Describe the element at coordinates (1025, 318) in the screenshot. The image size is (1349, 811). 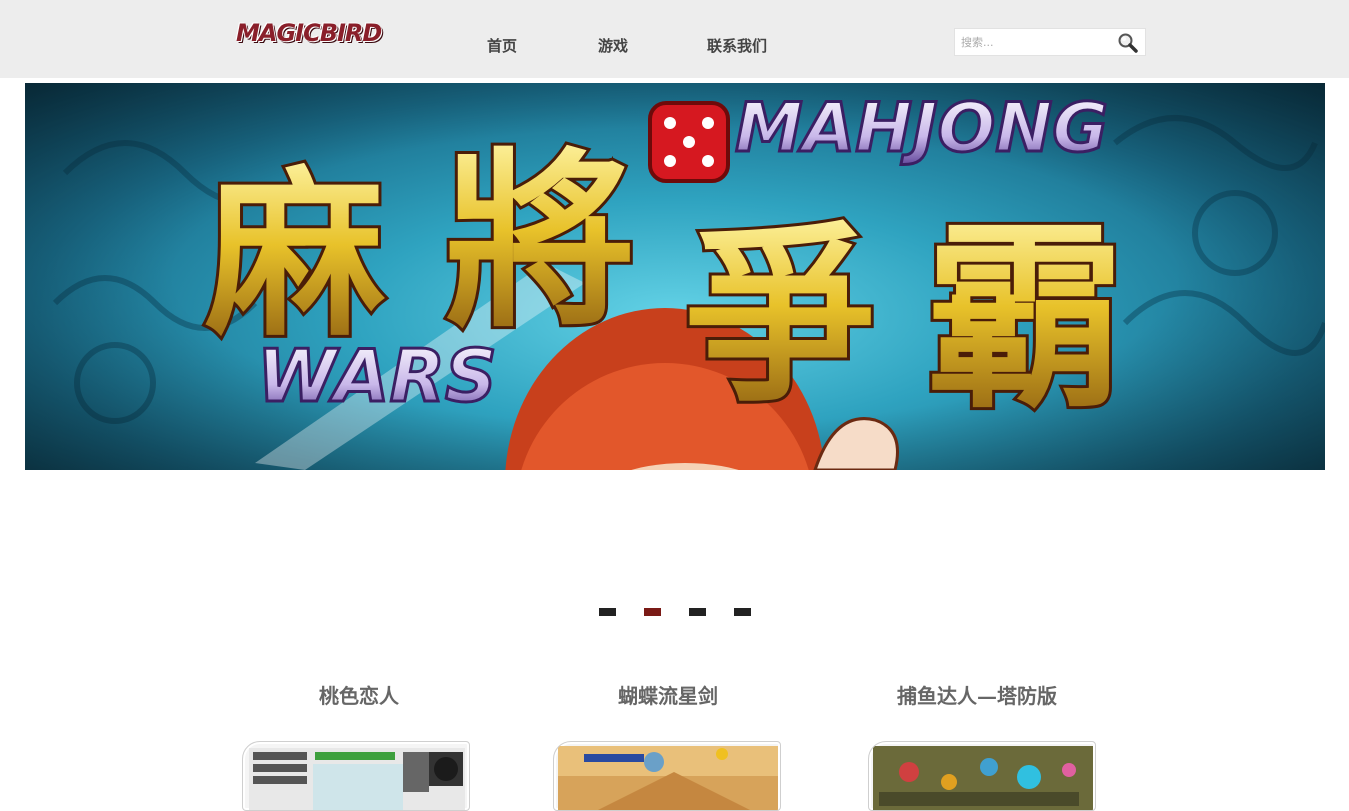
I see `svg-text: 霸` at that location.